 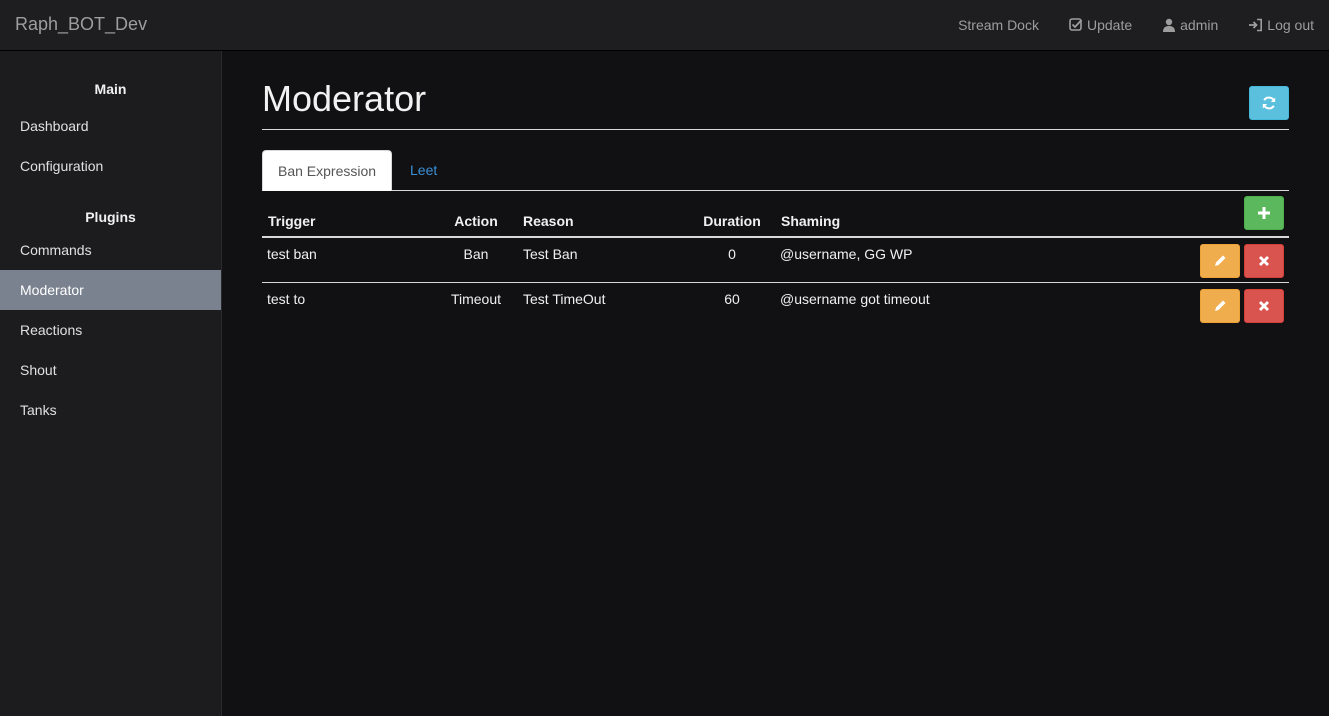 I want to click on sidebar-header-main: Main, so click(x=110, y=89).